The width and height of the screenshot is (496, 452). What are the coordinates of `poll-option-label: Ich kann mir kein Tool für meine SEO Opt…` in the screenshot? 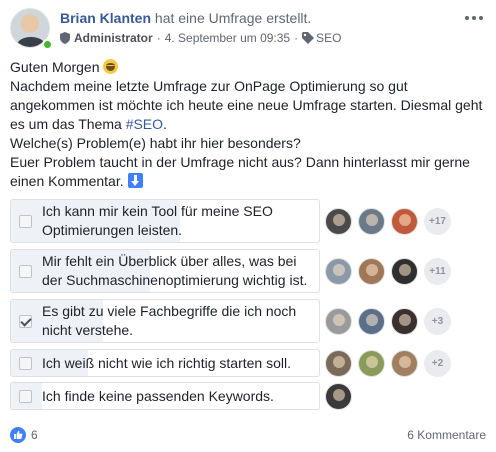 It's located at (157, 220).